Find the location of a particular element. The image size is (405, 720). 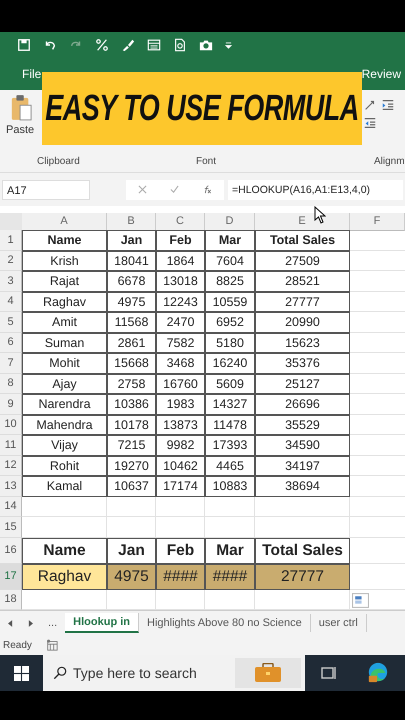

table-cell: 10883 is located at coordinates (230, 486).